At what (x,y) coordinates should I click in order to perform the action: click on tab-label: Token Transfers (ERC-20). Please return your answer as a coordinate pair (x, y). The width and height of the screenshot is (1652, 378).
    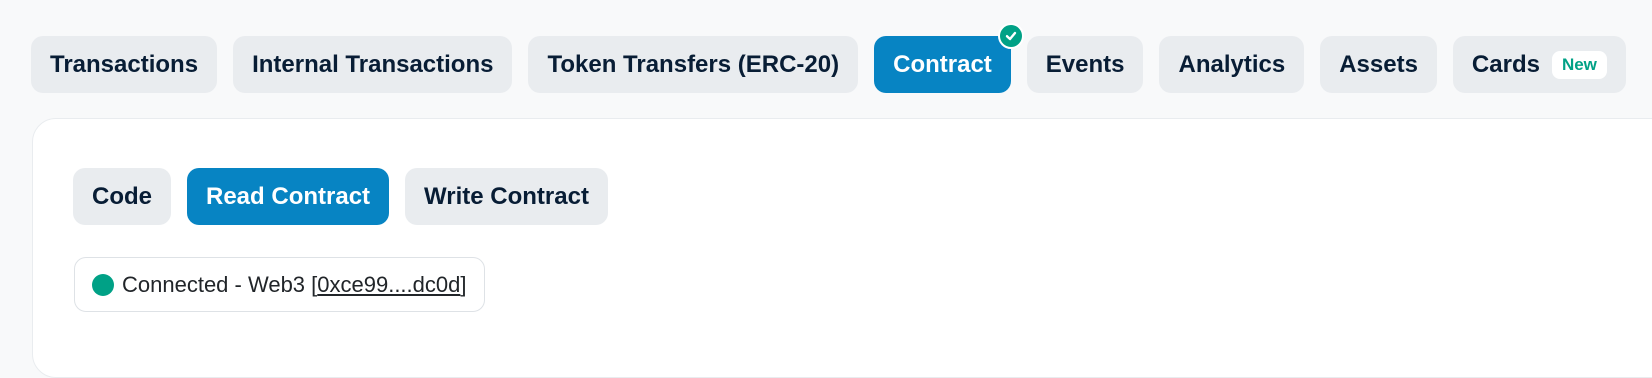
    Looking at the image, I should click on (693, 64).